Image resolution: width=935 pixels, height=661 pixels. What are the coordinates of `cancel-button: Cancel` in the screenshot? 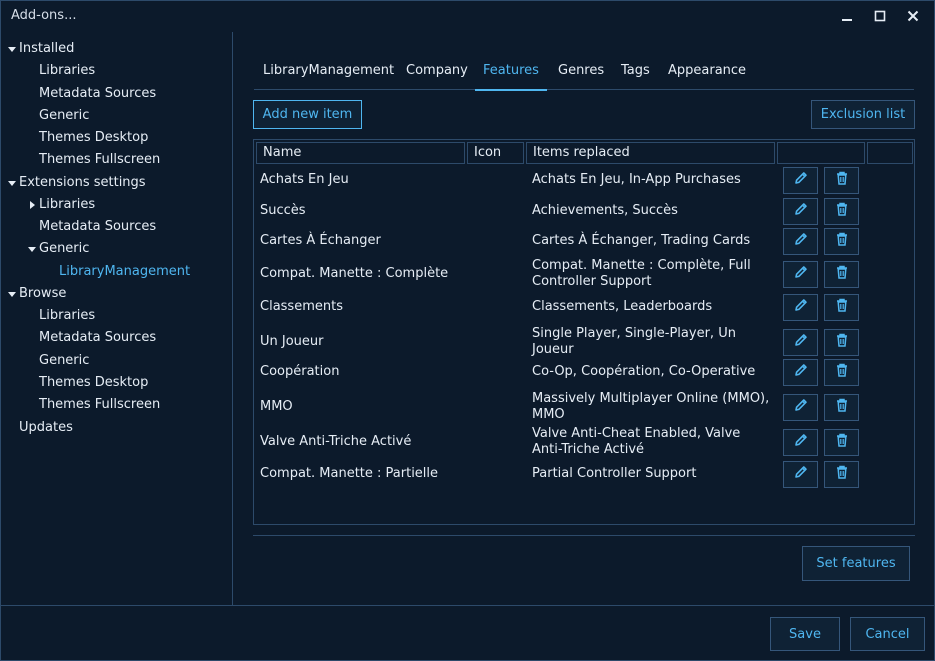 It's located at (887, 634).